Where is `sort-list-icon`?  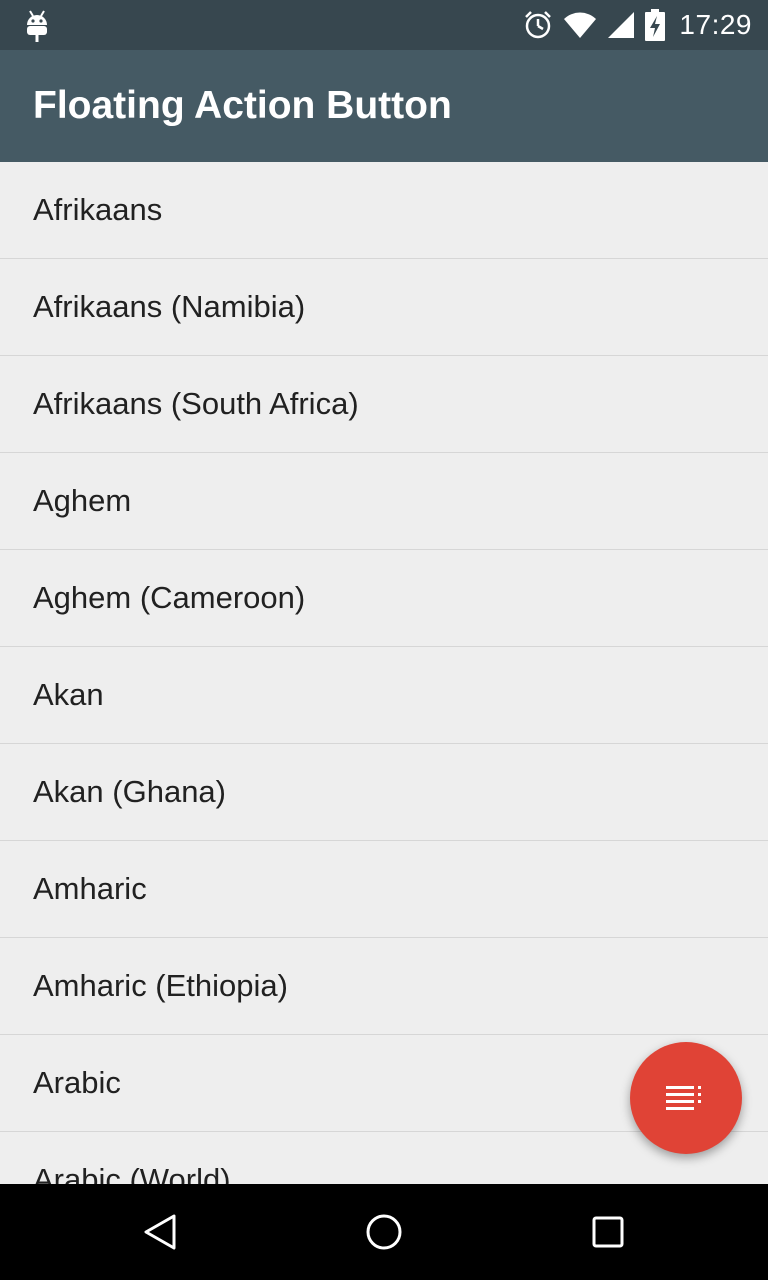
sort-list-icon is located at coordinates (683, 1098).